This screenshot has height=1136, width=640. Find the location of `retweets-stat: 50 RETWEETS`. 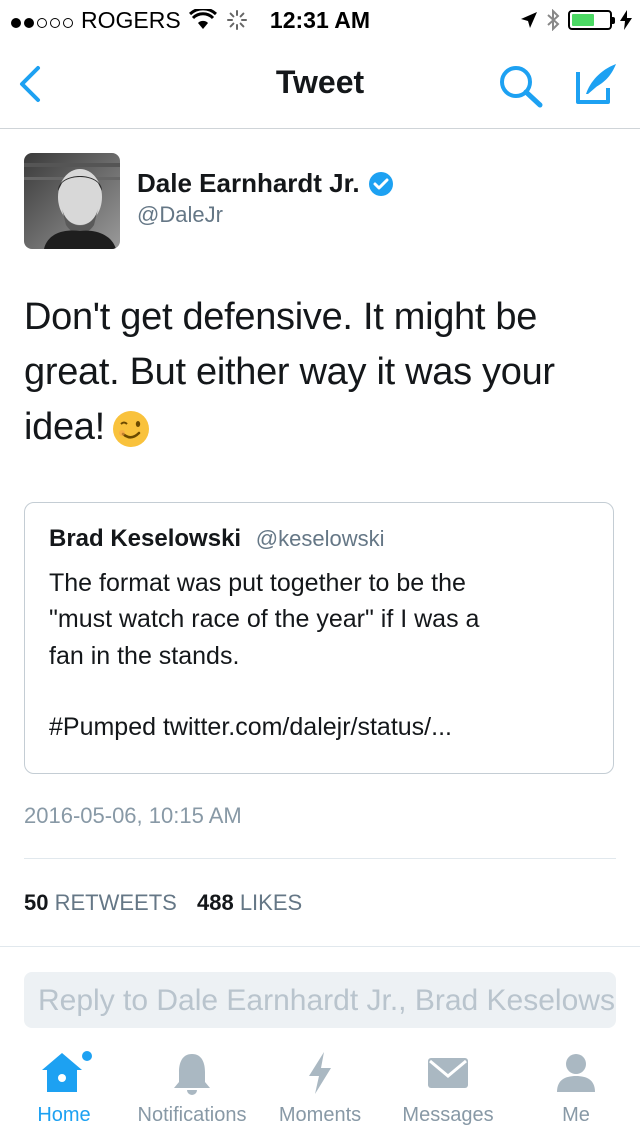

retweets-stat: 50 RETWEETS is located at coordinates (103, 902).